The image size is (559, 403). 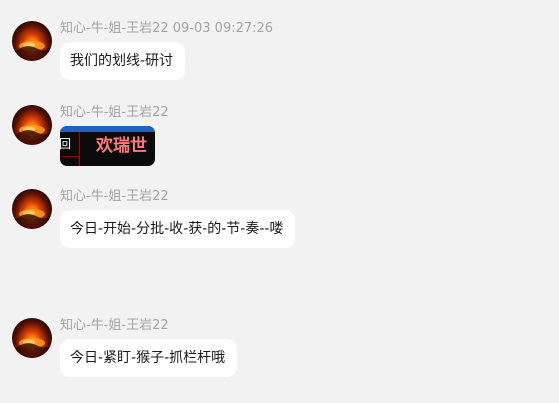 I want to click on message-text: 我们的划线-研讨, so click(x=122, y=61).